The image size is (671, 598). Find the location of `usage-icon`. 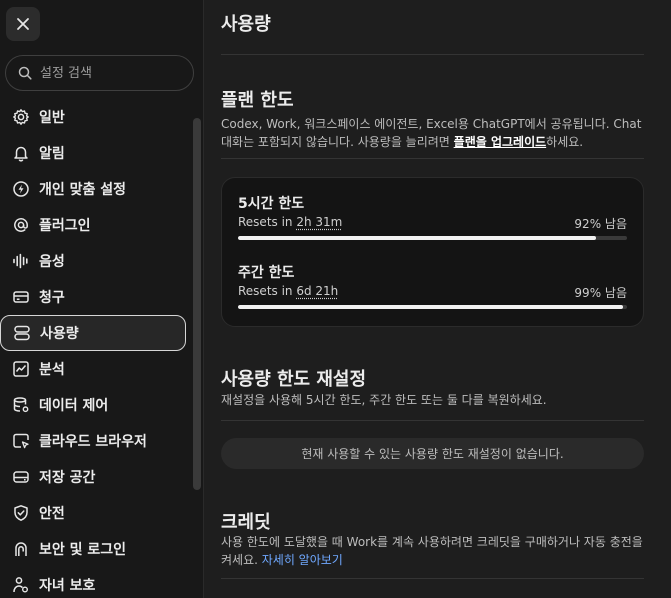

usage-icon is located at coordinates (22, 333).